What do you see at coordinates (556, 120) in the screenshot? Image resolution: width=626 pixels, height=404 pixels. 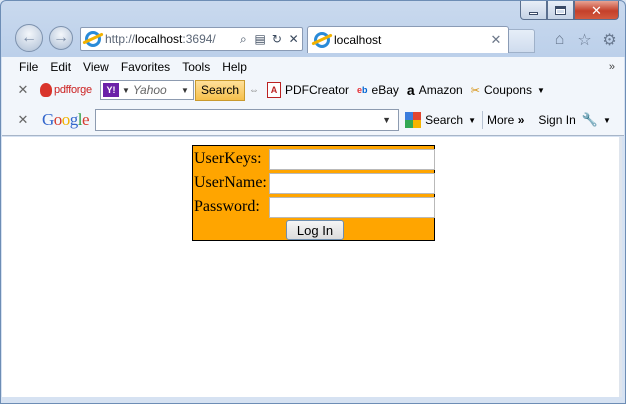 I see `sign-in-button: Sign In` at bounding box center [556, 120].